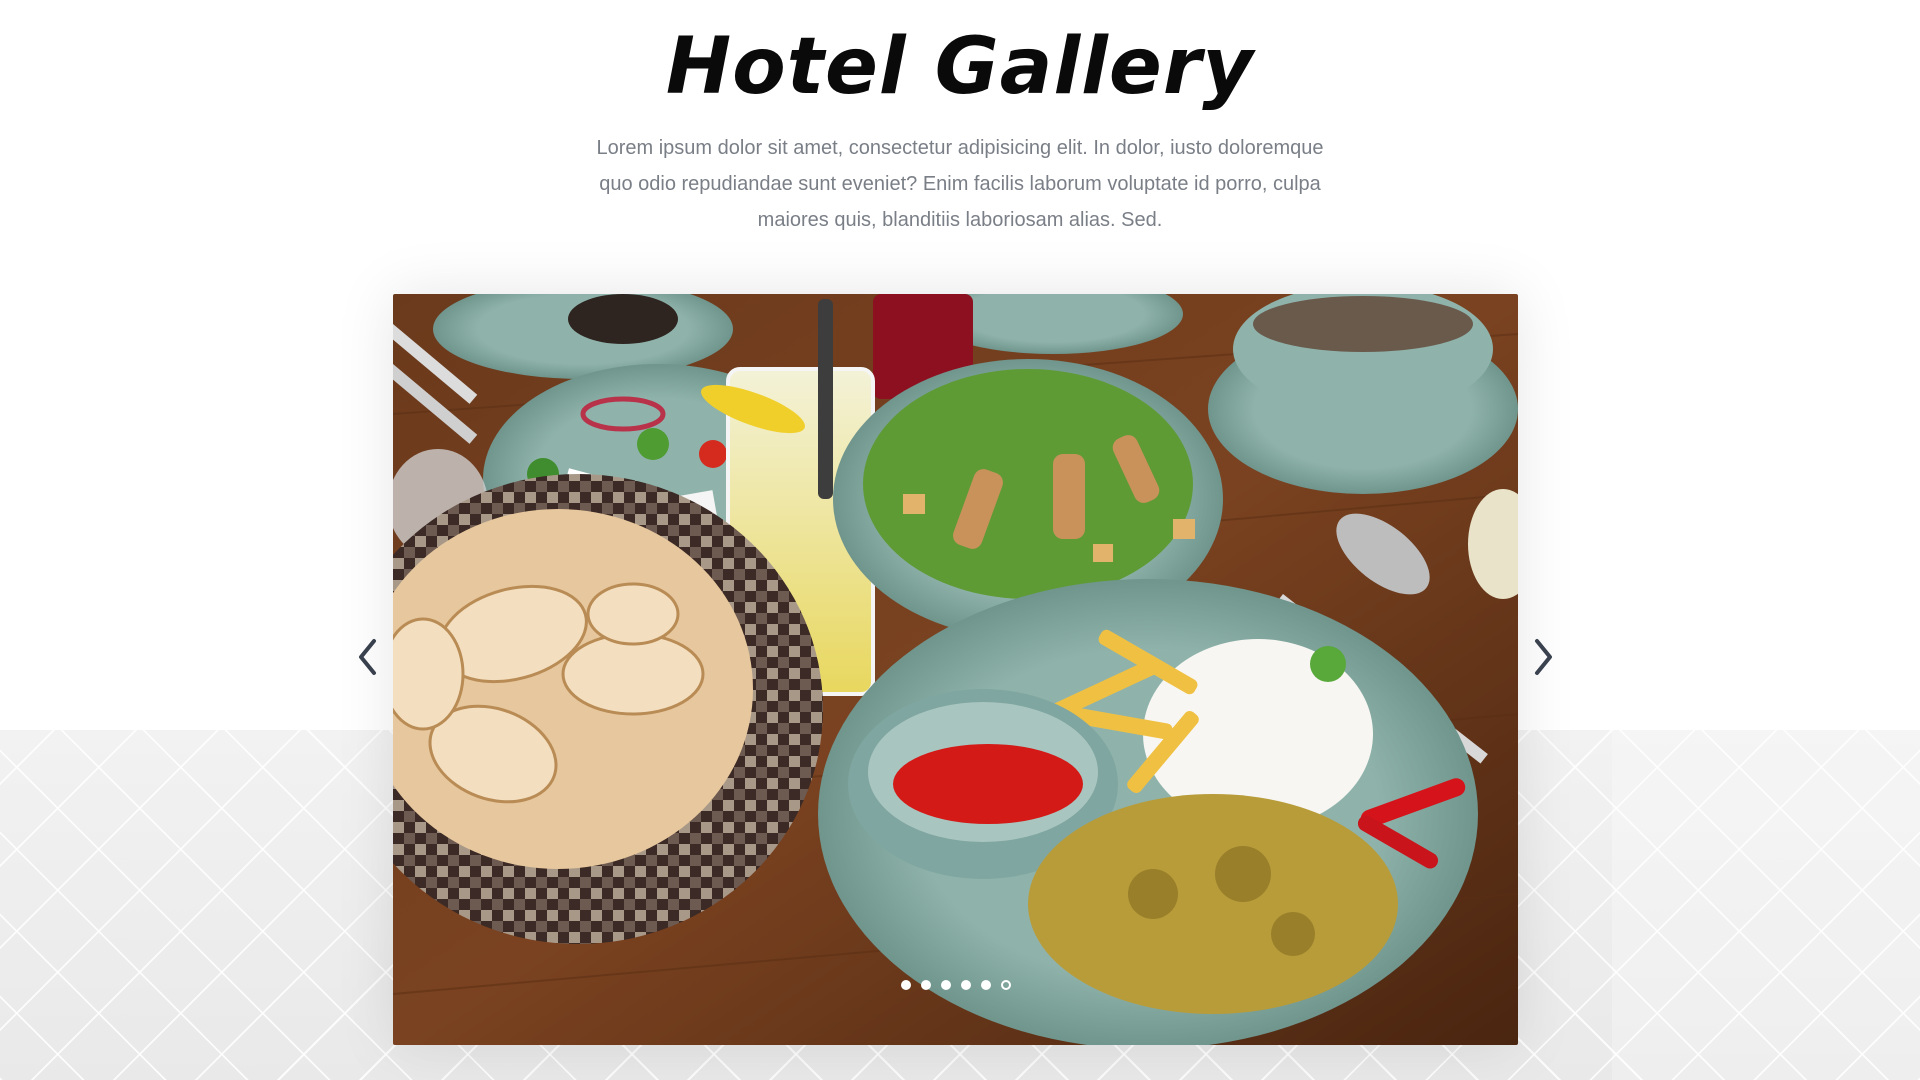 The image size is (1920, 1080). I want to click on prev-slide-button, so click(368, 657).